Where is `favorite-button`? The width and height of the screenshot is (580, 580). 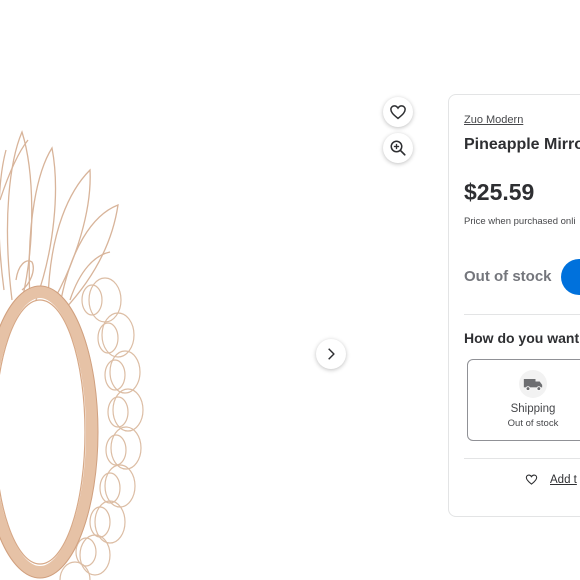
favorite-button is located at coordinates (398, 112).